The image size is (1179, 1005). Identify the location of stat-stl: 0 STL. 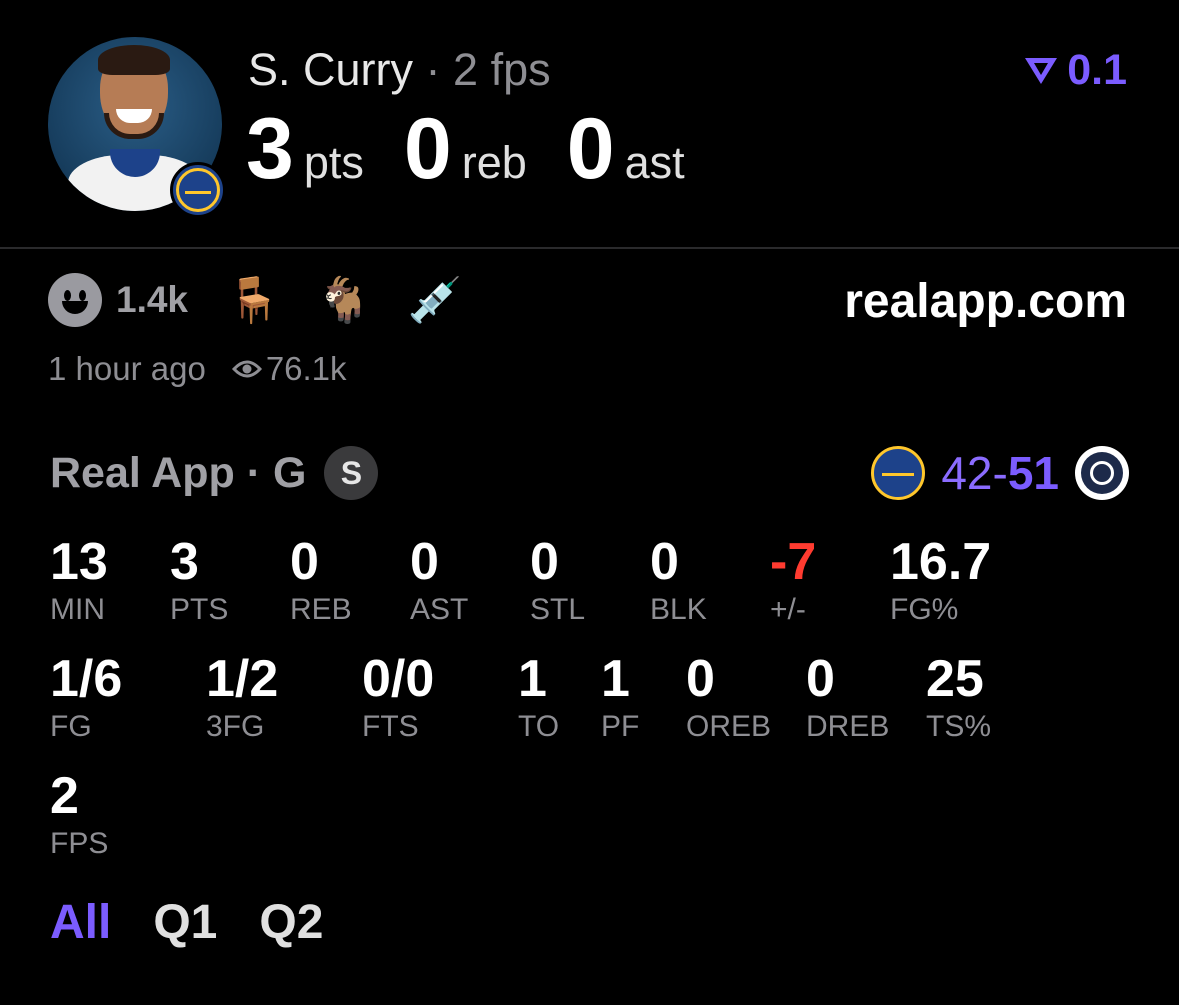
(557, 581).